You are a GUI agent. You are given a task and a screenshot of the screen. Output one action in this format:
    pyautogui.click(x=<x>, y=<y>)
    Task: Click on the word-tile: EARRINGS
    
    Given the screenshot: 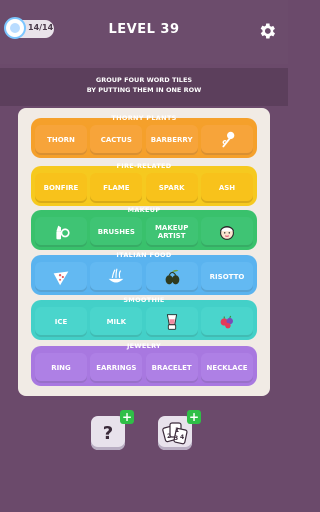 What is the action you would take?
    pyautogui.click(x=116, y=368)
    